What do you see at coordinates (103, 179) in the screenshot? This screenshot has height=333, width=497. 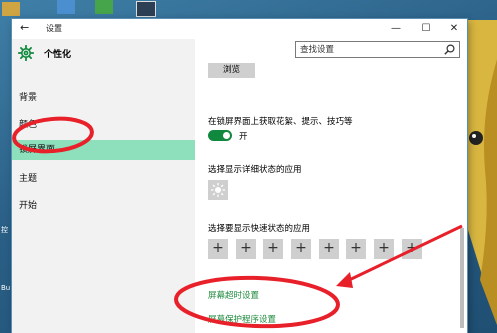 I see `sidebar-item-themes: 主题` at bounding box center [103, 179].